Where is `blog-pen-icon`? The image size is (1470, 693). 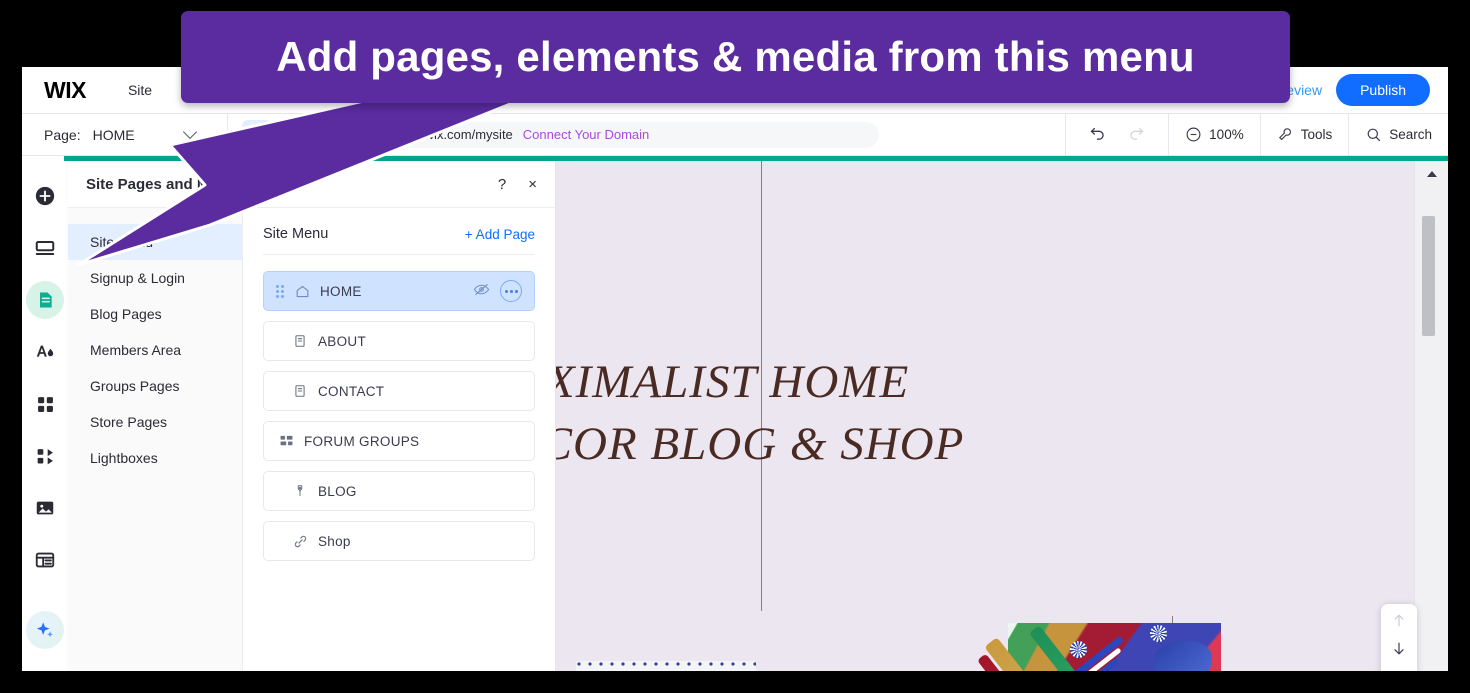
blog-pen-icon is located at coordinates (300, 491).